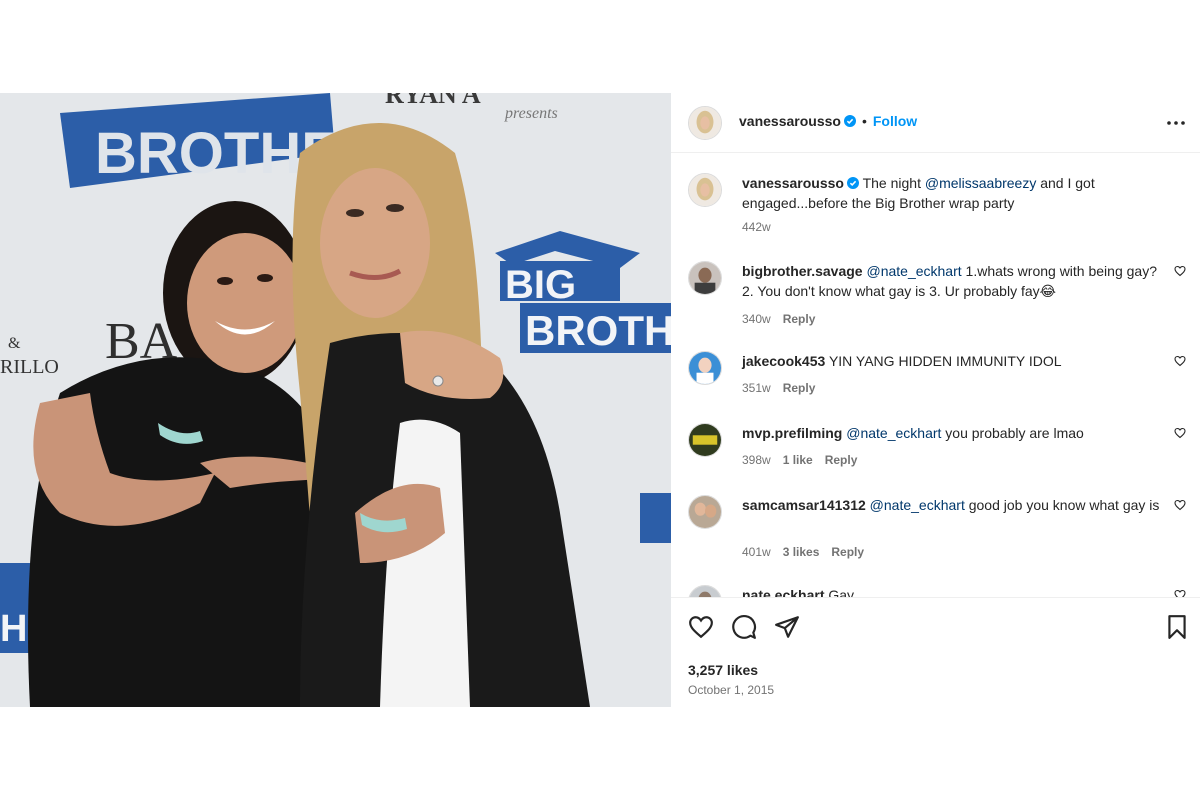 This screenshot has height=800, width=1200. I want to click on commenter-username: mvp.prefilming, so click(792, 433).